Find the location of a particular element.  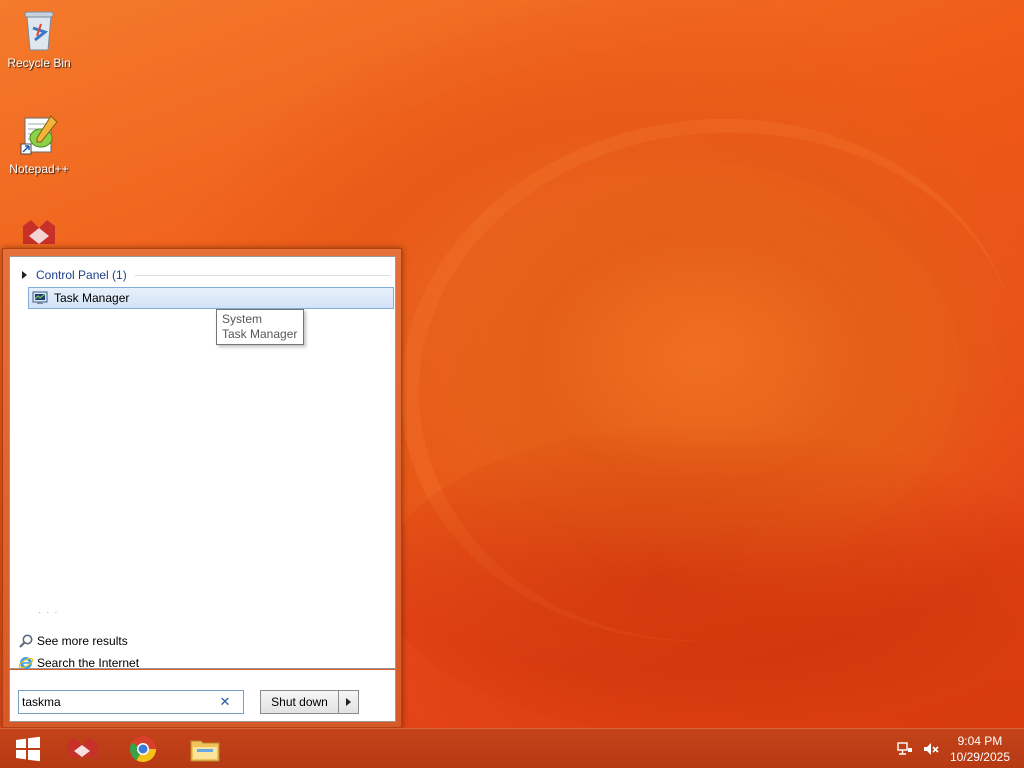

app-shortcut-icon is located at coordinates (82, 747).